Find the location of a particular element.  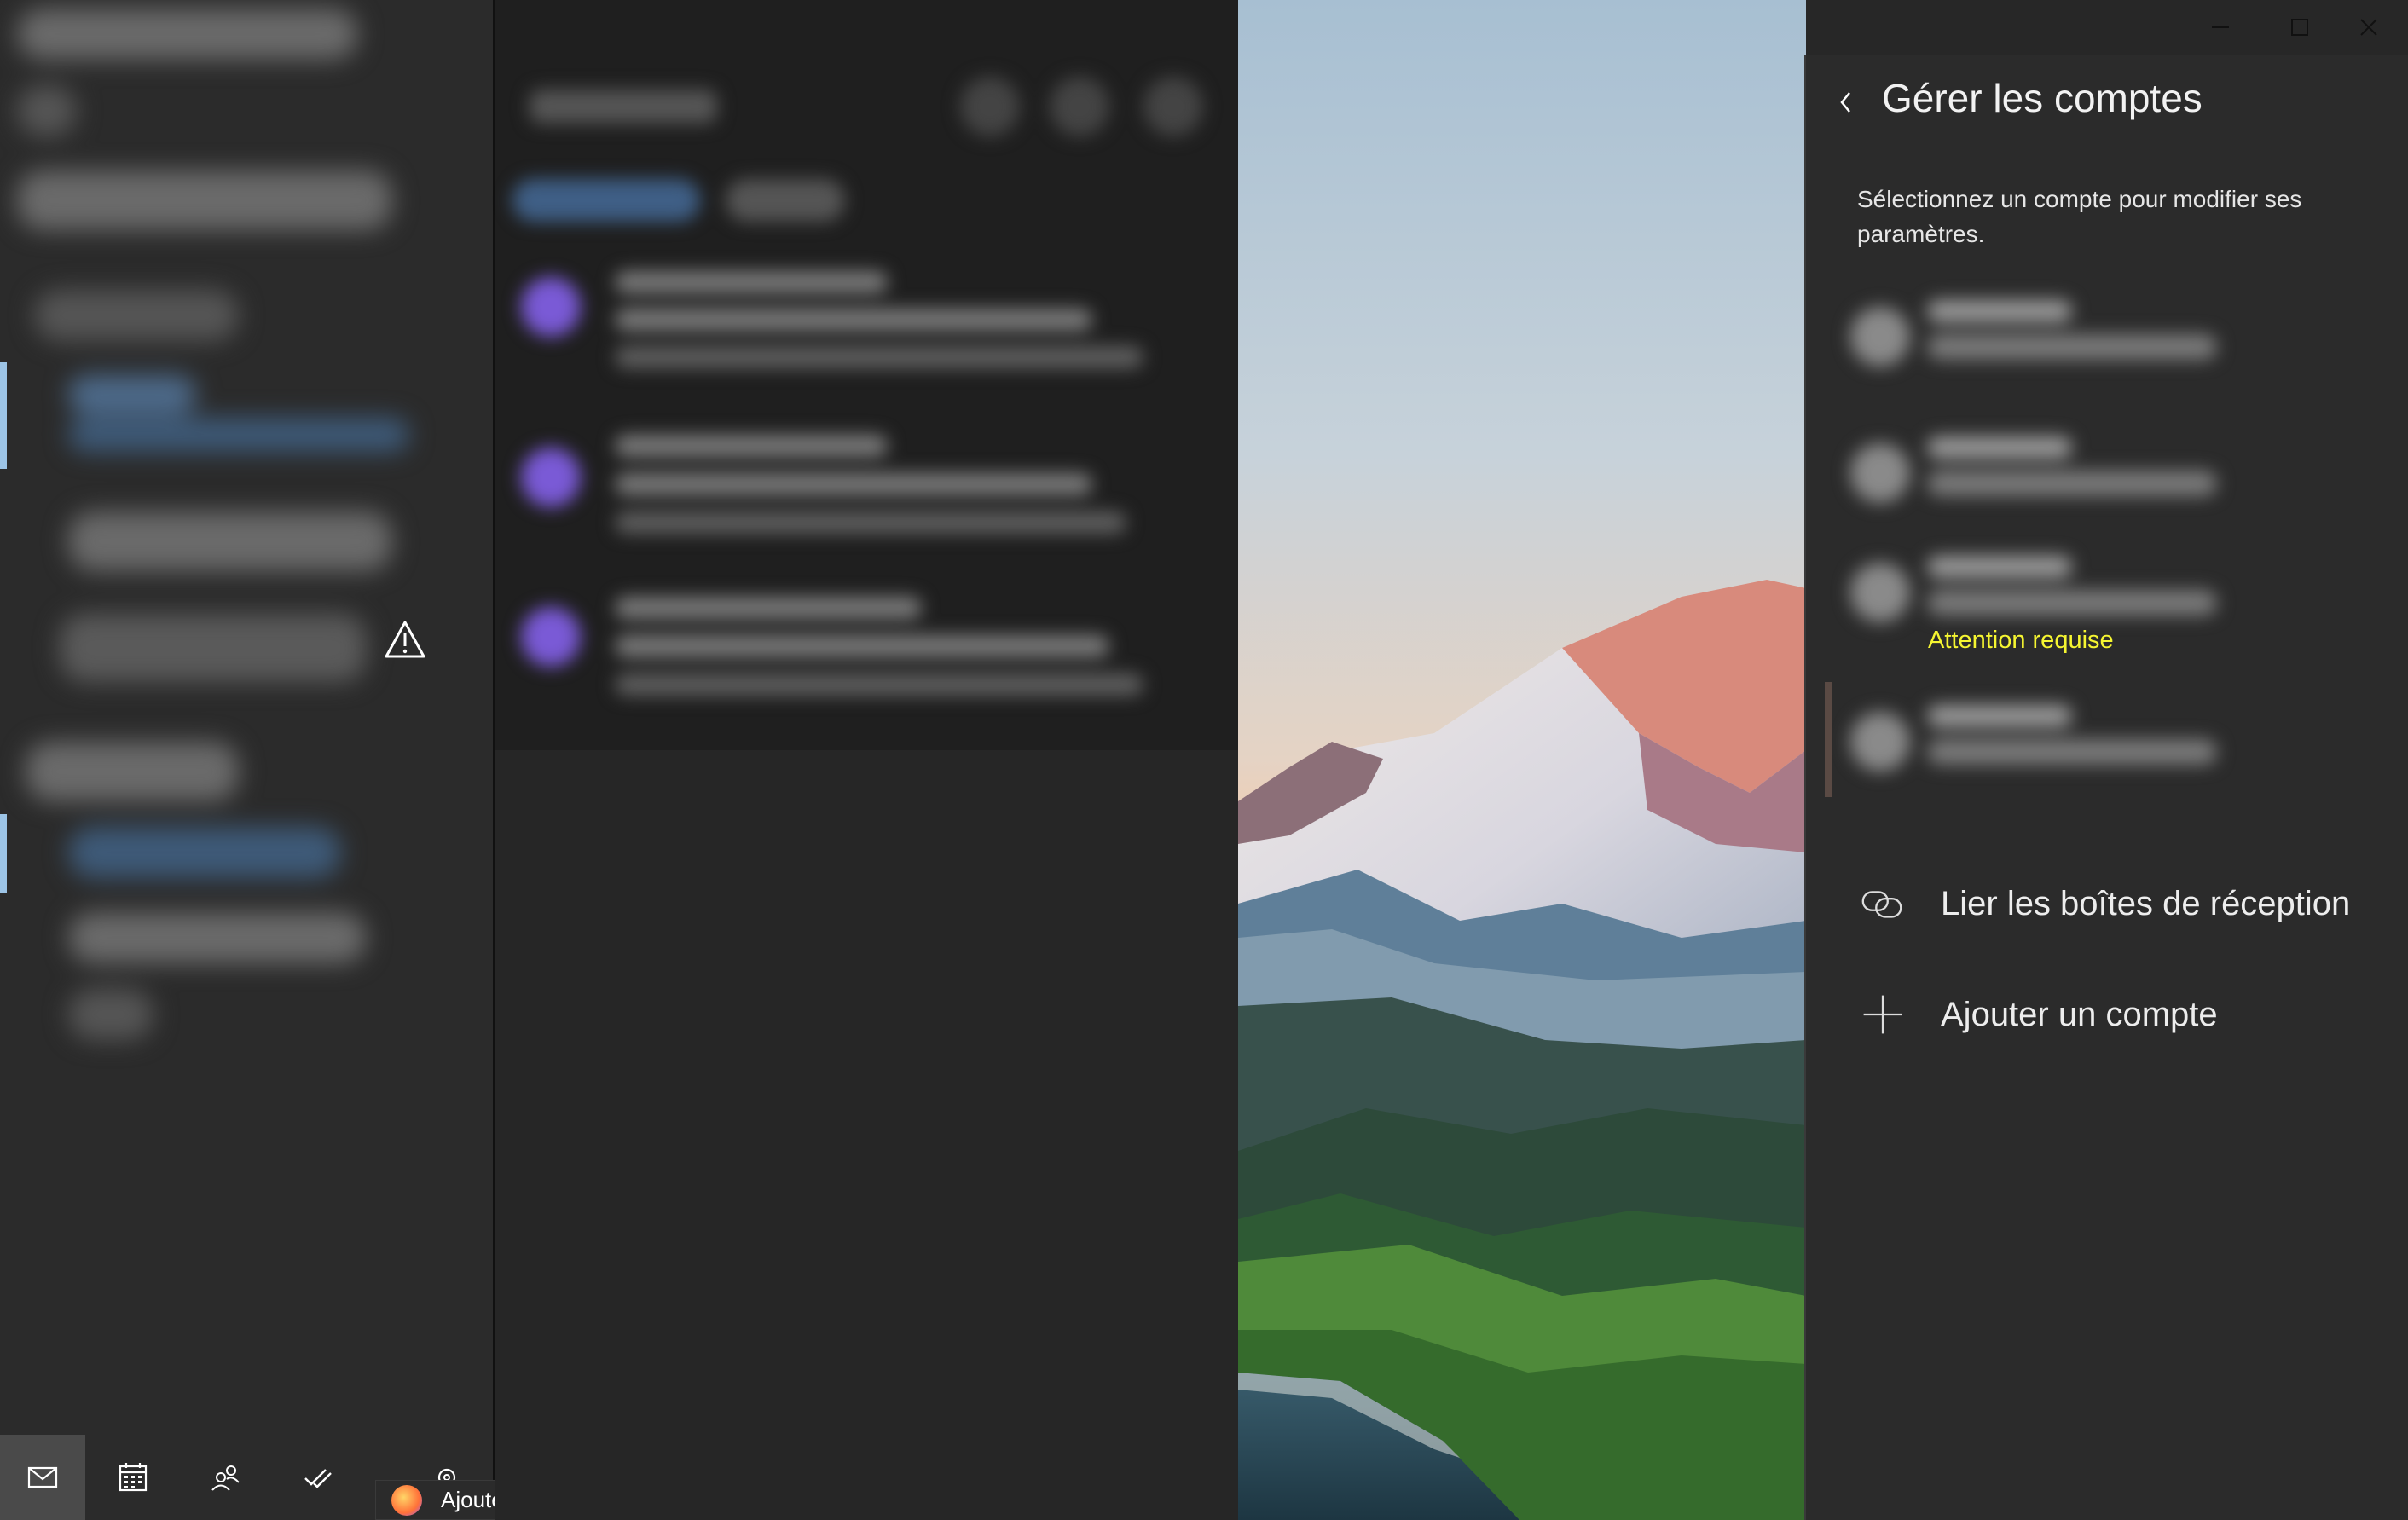

blurred-select-button is located at coordinates (1079, 106).